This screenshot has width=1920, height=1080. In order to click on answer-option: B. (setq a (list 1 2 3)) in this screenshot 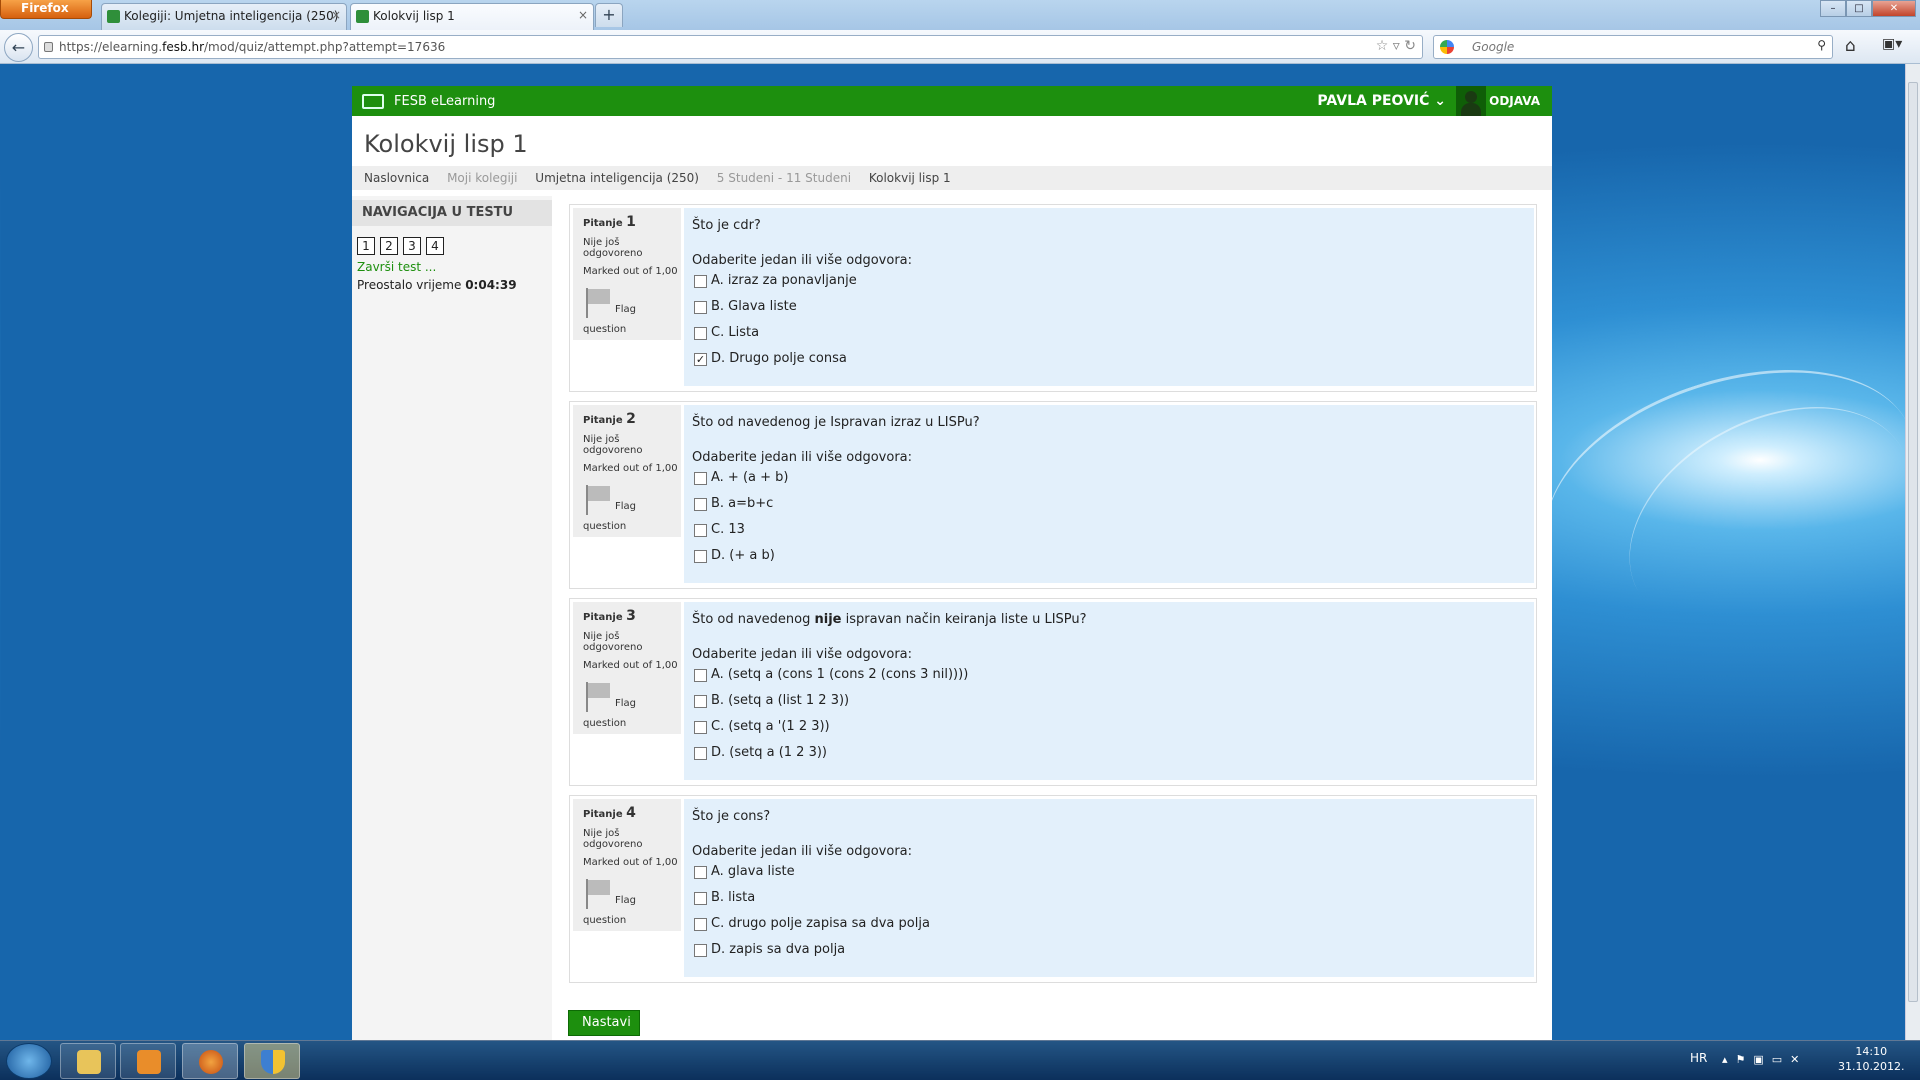, I will do `click(1113, 706)`.